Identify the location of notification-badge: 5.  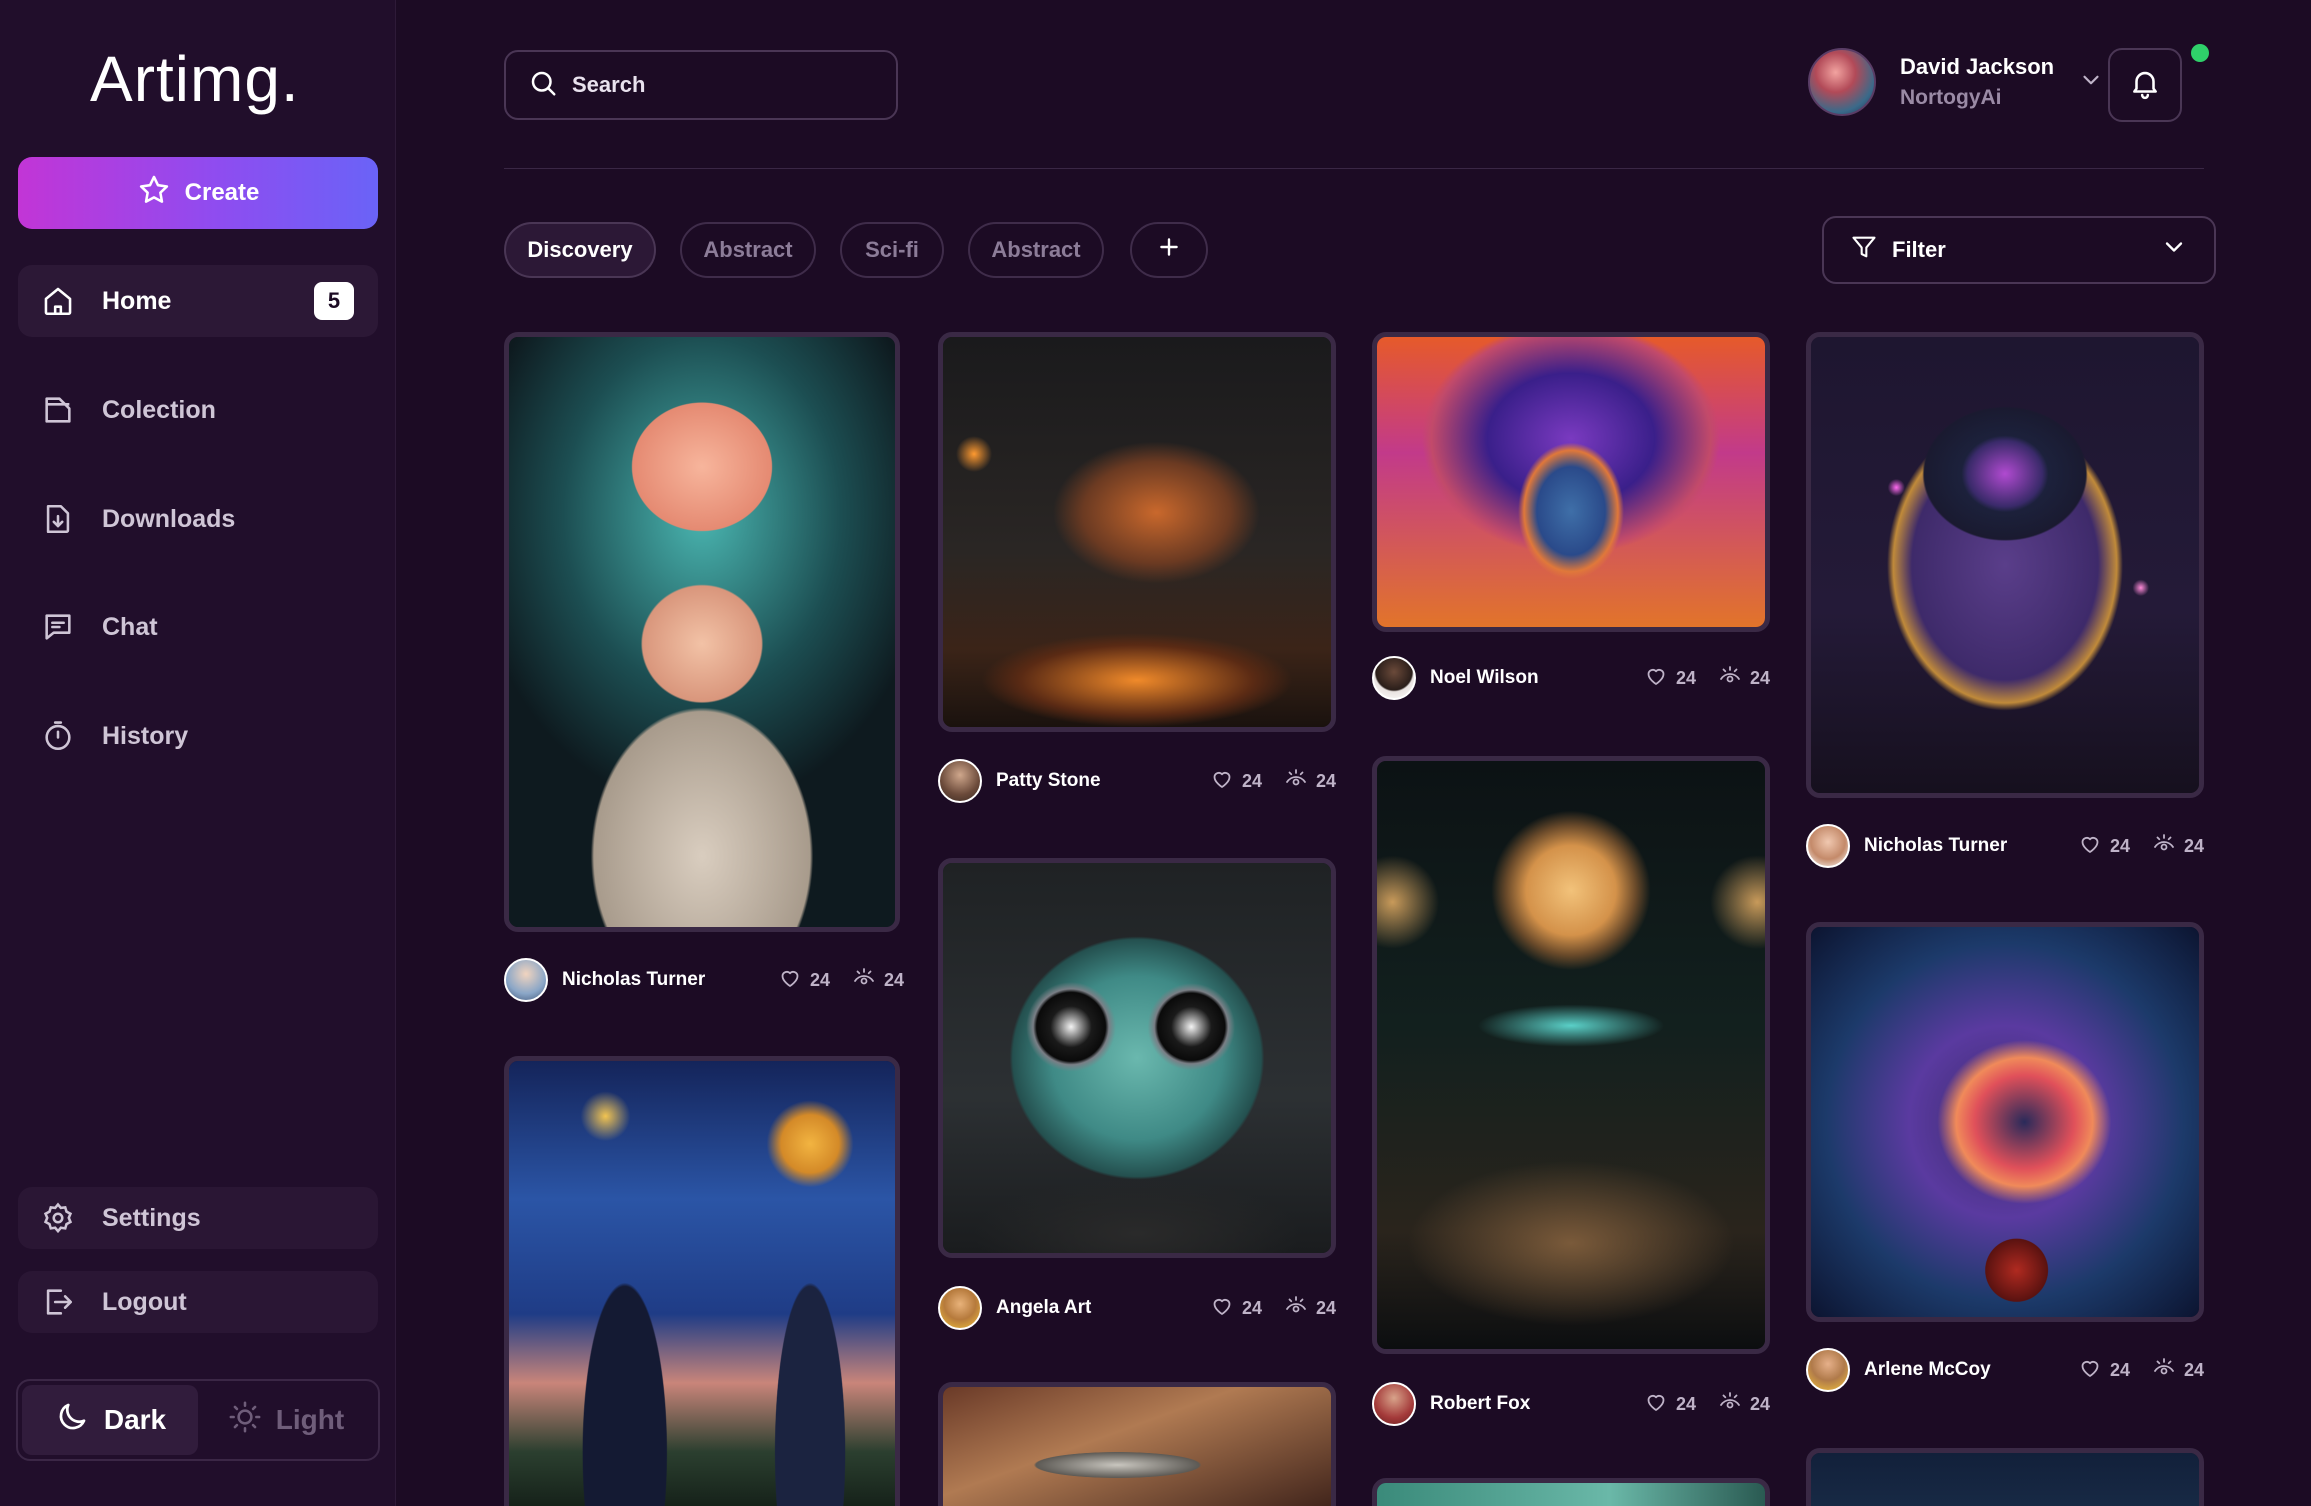
(334, 301).